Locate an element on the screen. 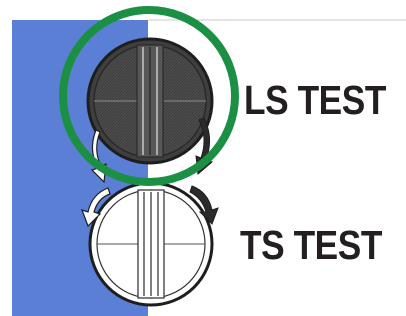 The width and height of the screenshot is (406, 316). ls-test-knob-pressed-icon is located at coordinates (150, 101).